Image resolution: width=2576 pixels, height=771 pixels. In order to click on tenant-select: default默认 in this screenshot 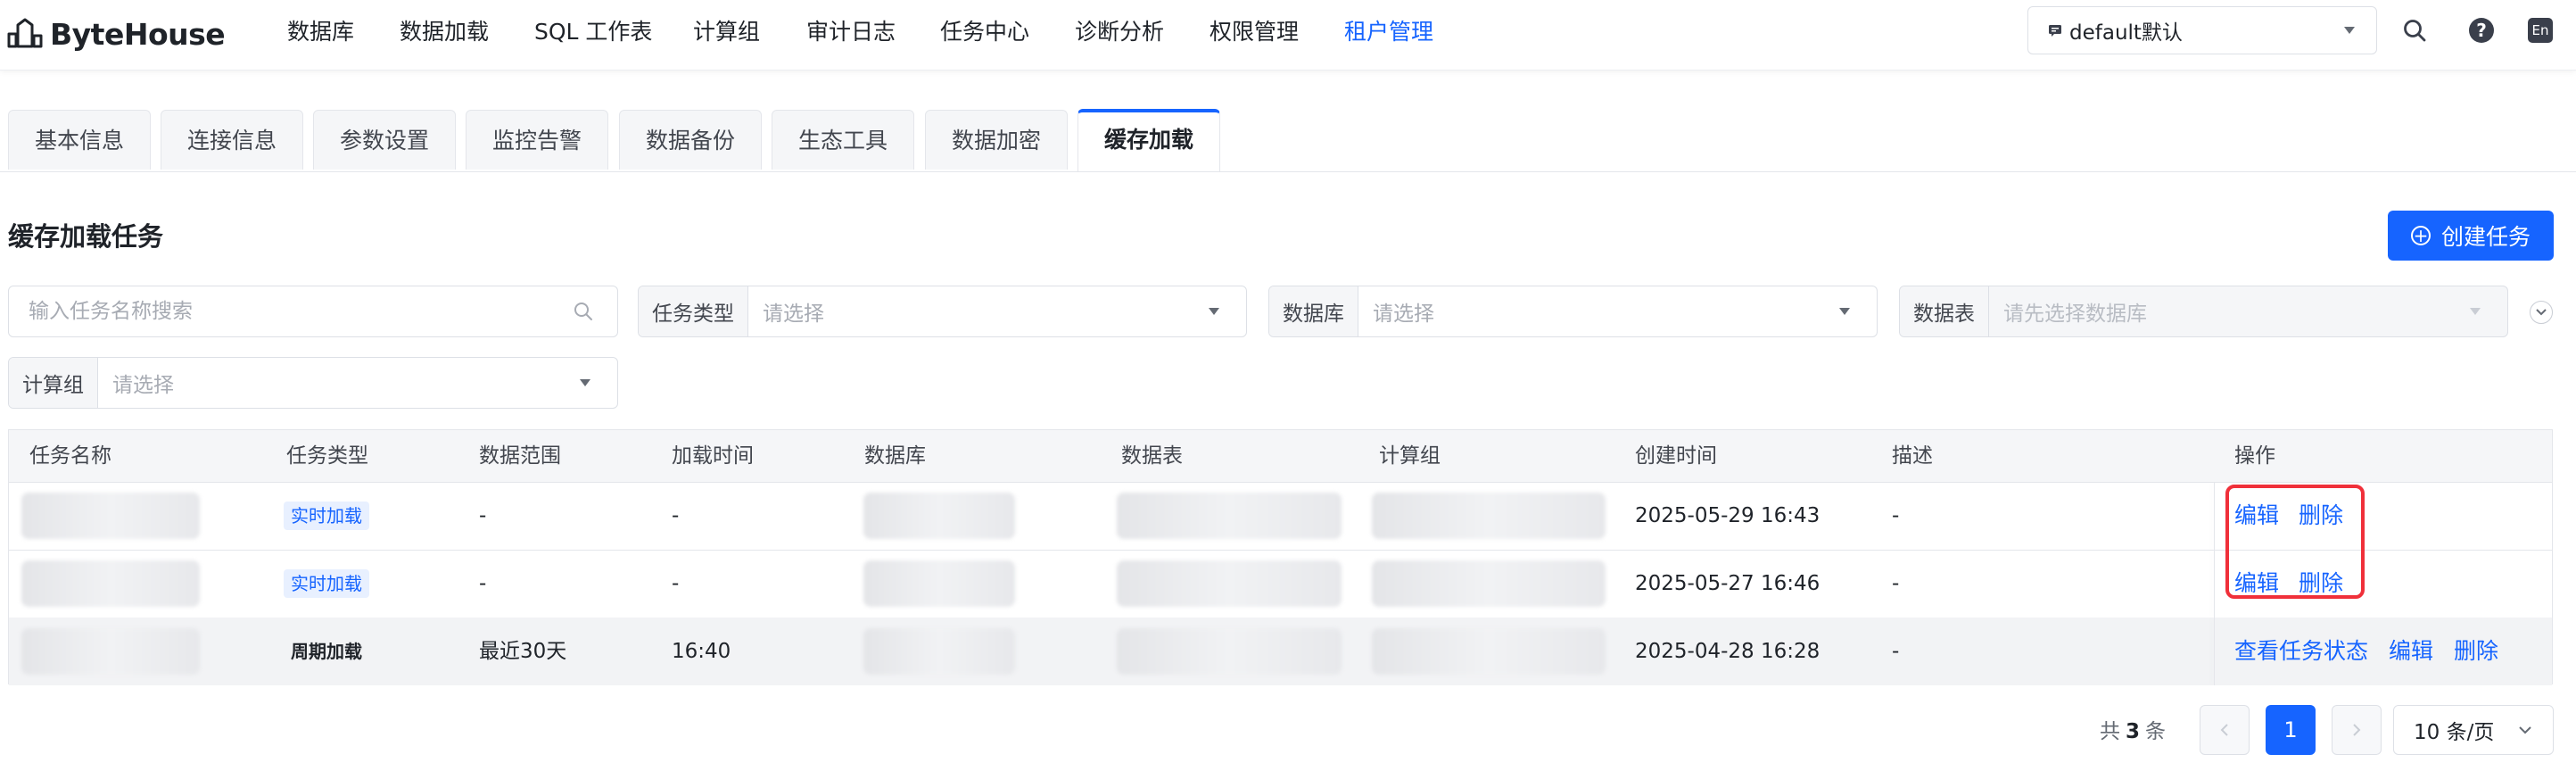, I will do `click(2202, 30)`.